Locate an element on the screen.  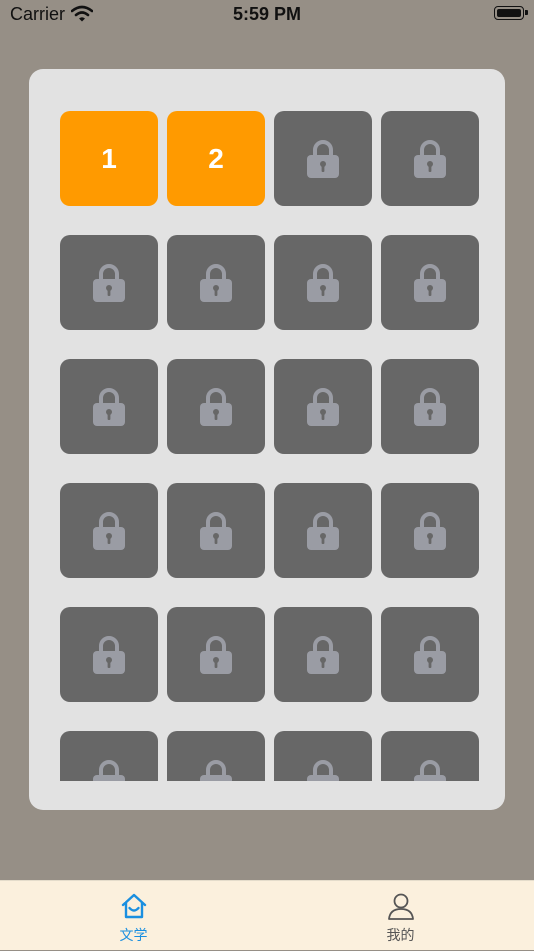
status-bar: Carrier 5:59 PM is located at coordinates (267, 15).